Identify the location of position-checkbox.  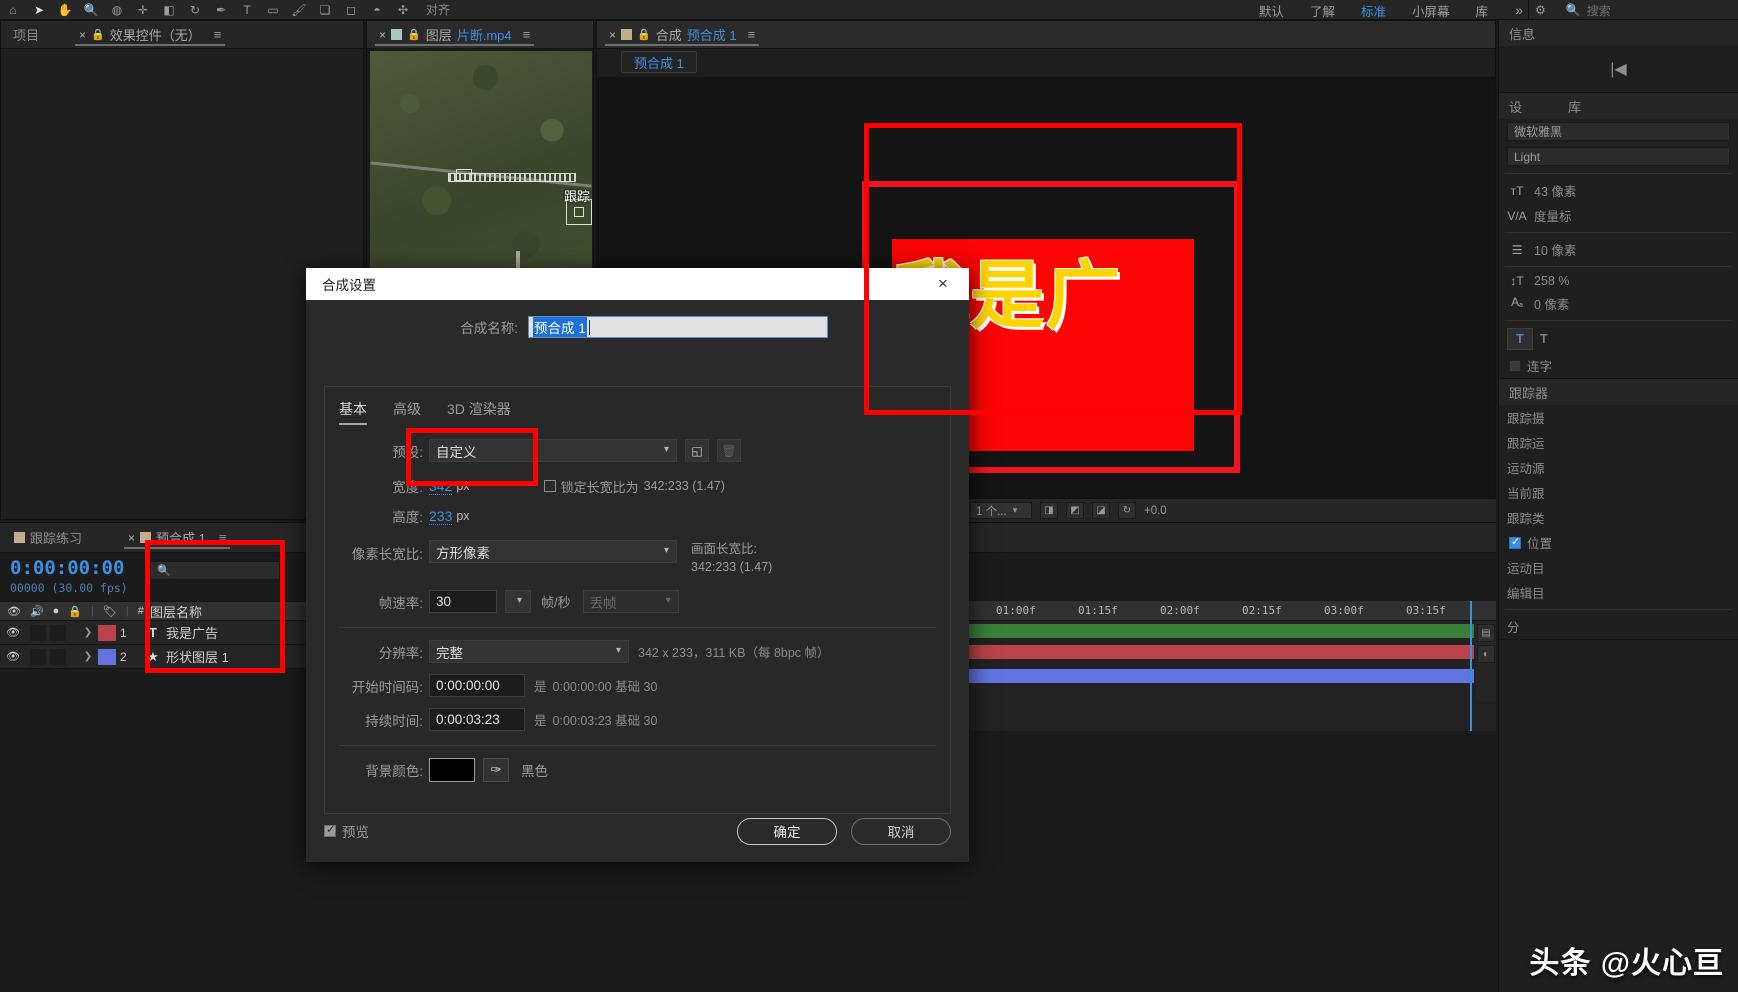
(1515, 542).